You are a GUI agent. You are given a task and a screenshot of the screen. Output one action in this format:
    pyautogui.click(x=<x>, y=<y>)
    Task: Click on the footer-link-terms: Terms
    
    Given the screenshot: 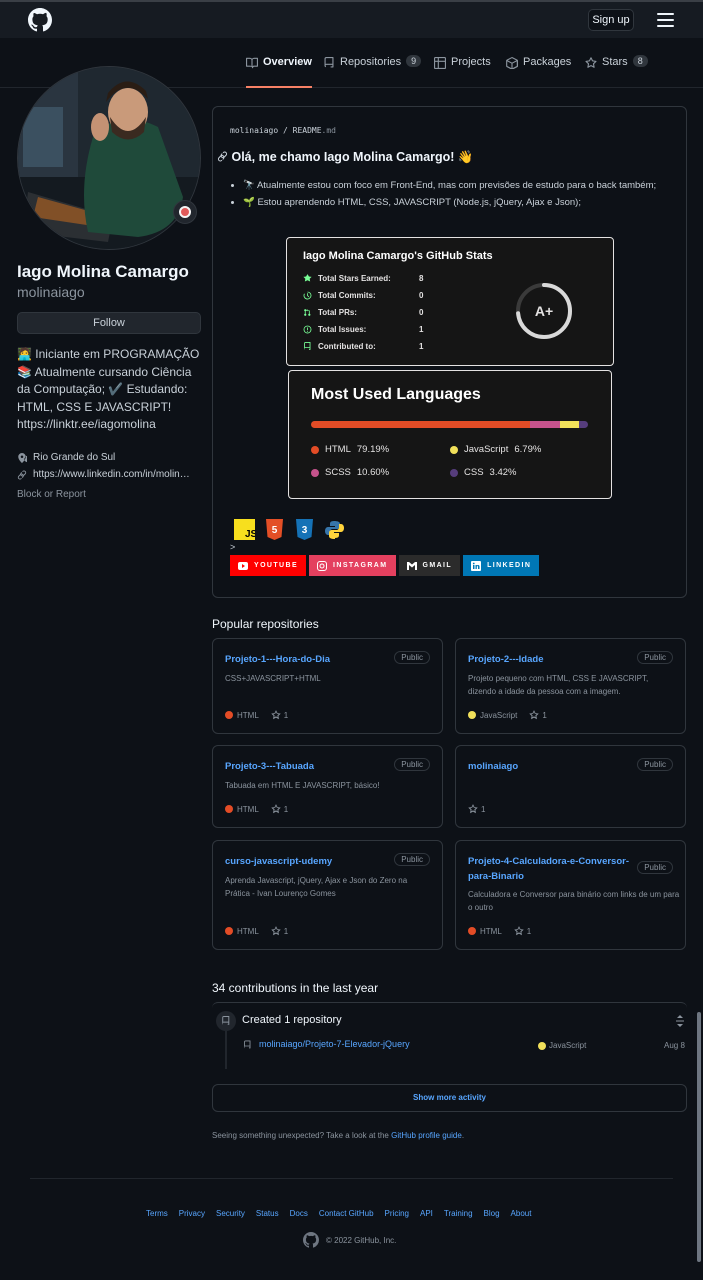 What is the action you would take?
    pyautogui.click(x=157, y=1213)
    